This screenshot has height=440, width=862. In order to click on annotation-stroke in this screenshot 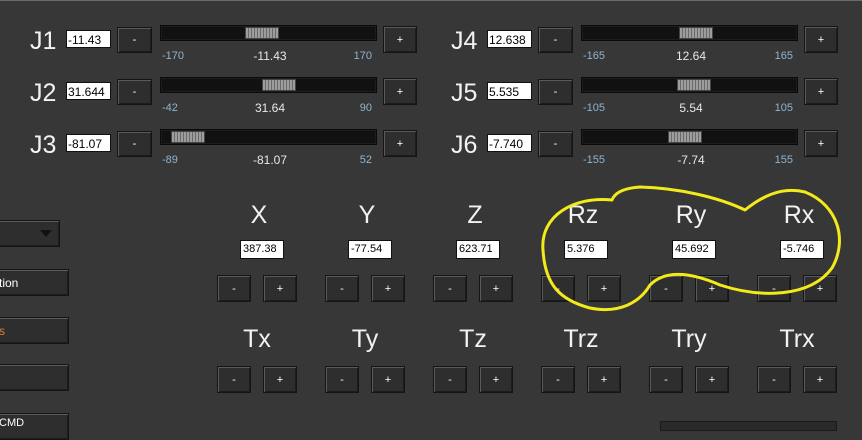, I will do `click(691, 248)`.